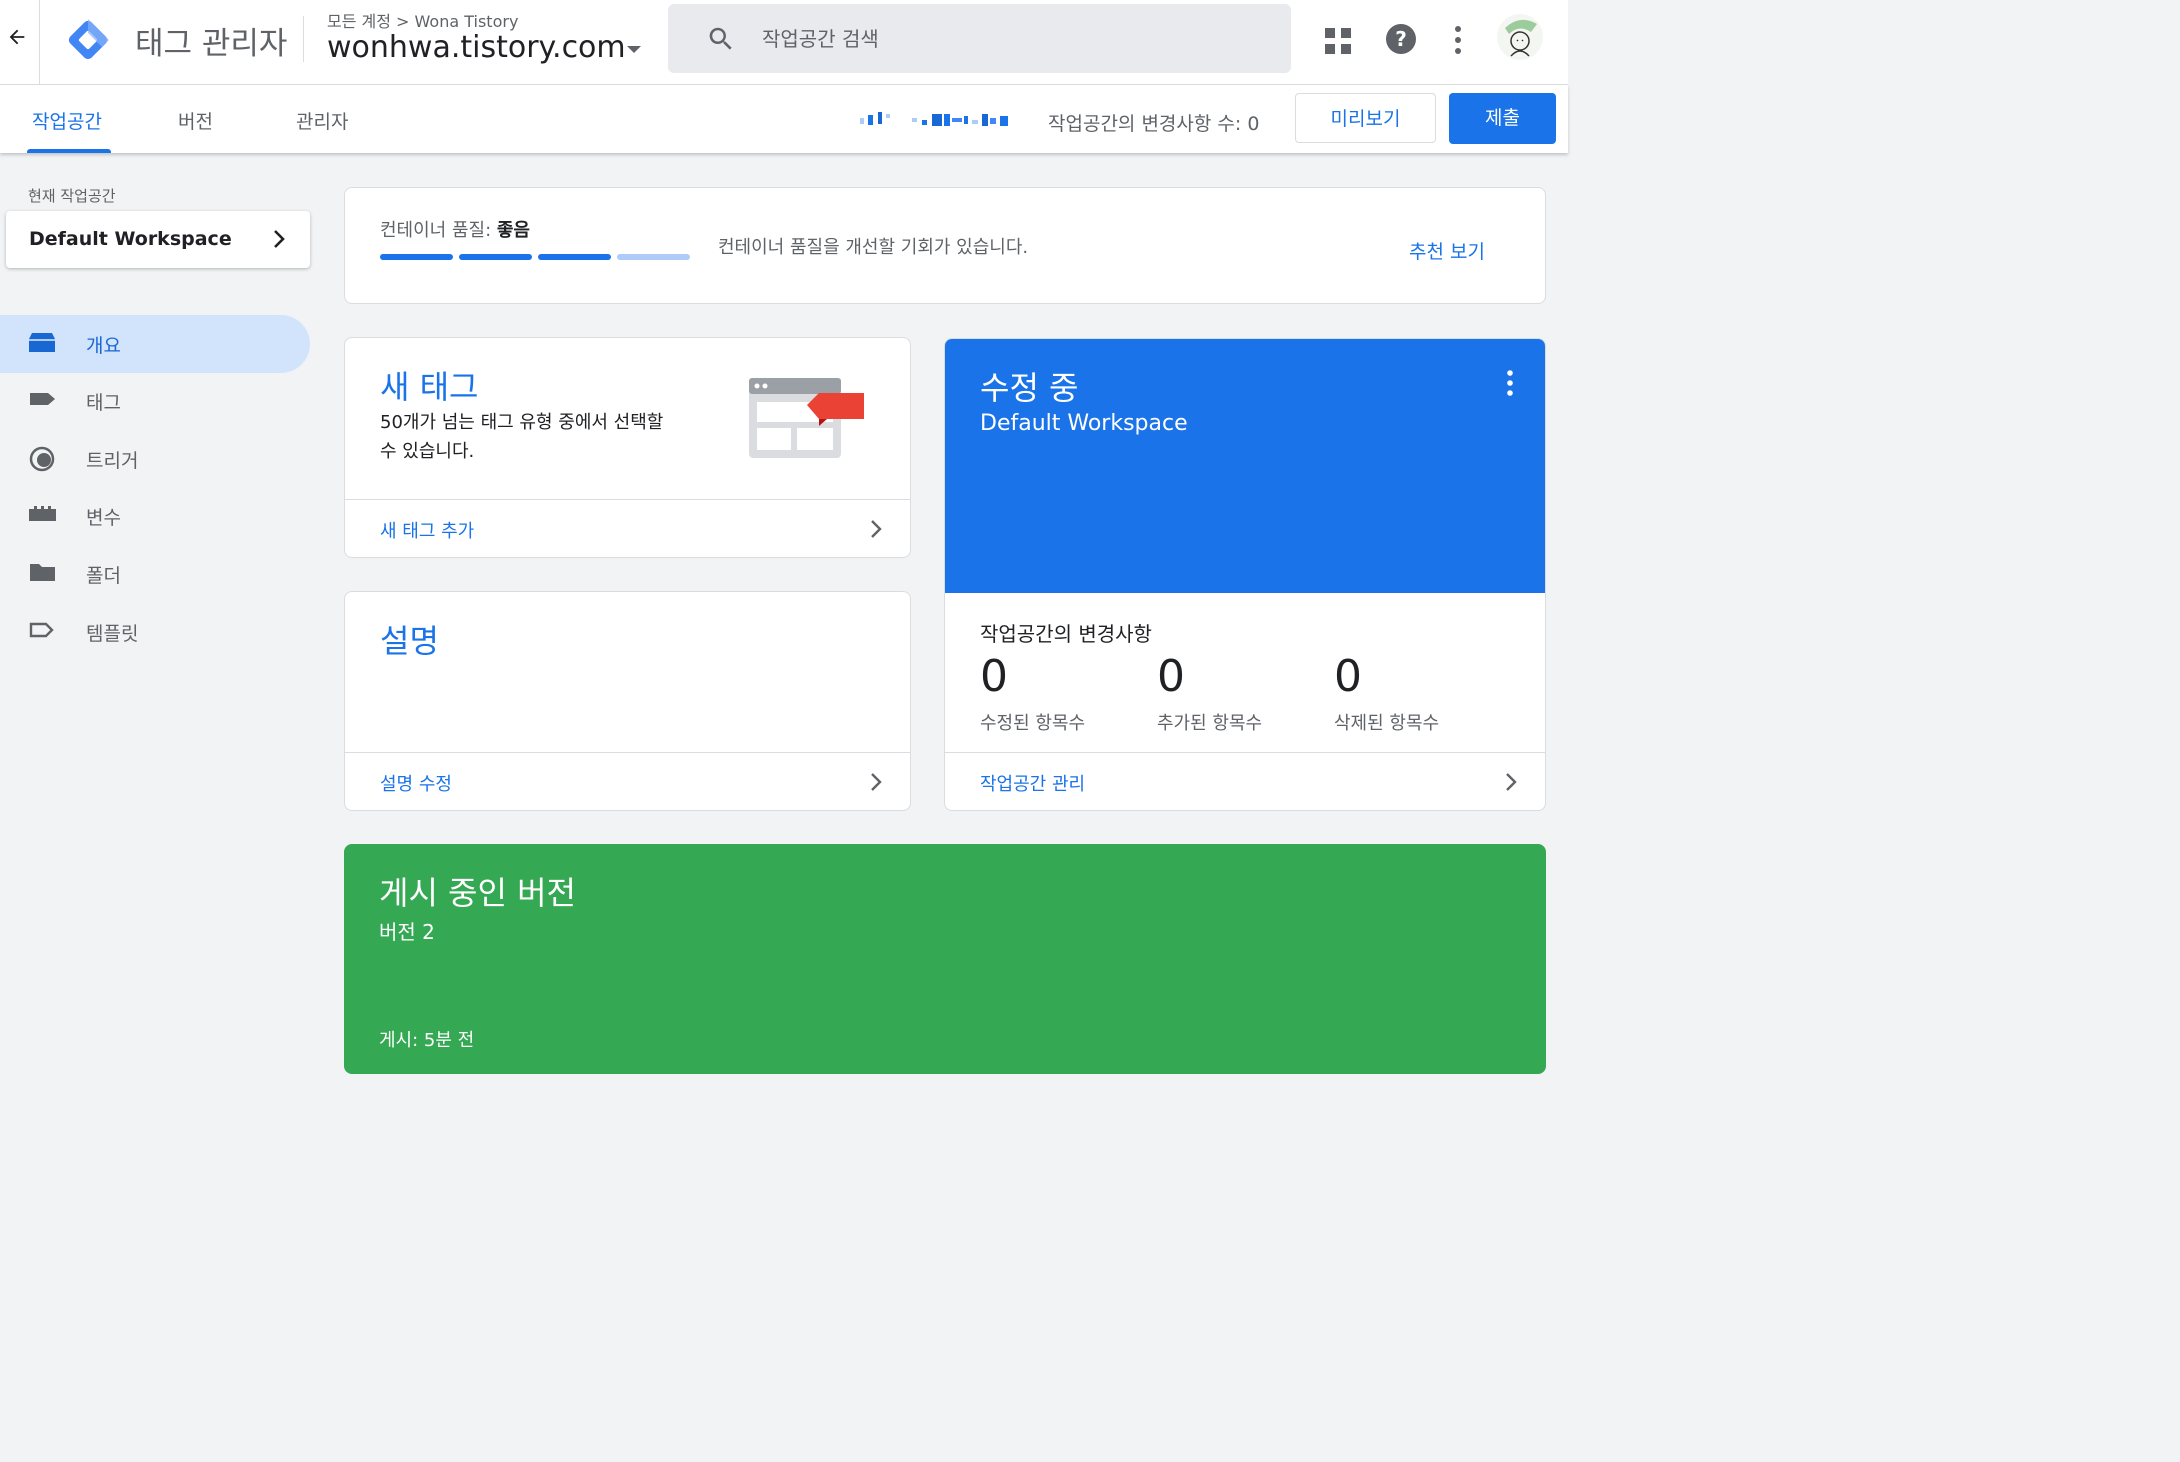 This screenshot has height=1462, width=2180. What do you see at coordinates (429, 385) in the screenshot?
I see `new-tag-title: 새 태그` at bounding box center [429, 385].